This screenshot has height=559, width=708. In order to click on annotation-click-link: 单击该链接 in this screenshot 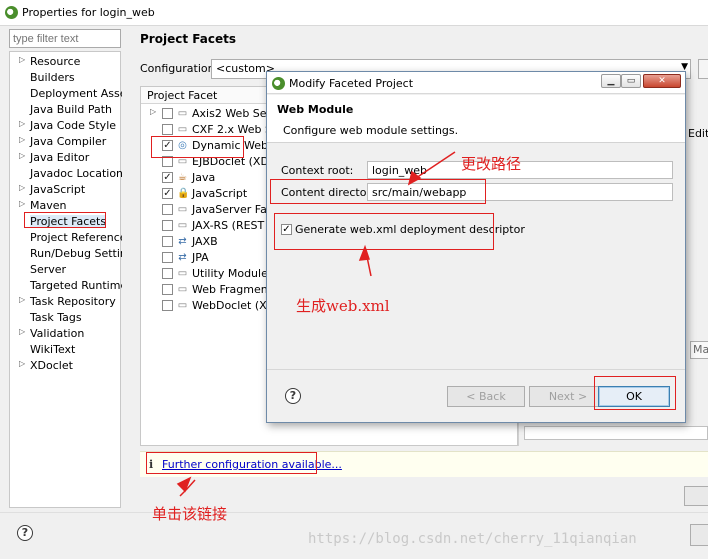, I will do `click(190, 514)`.